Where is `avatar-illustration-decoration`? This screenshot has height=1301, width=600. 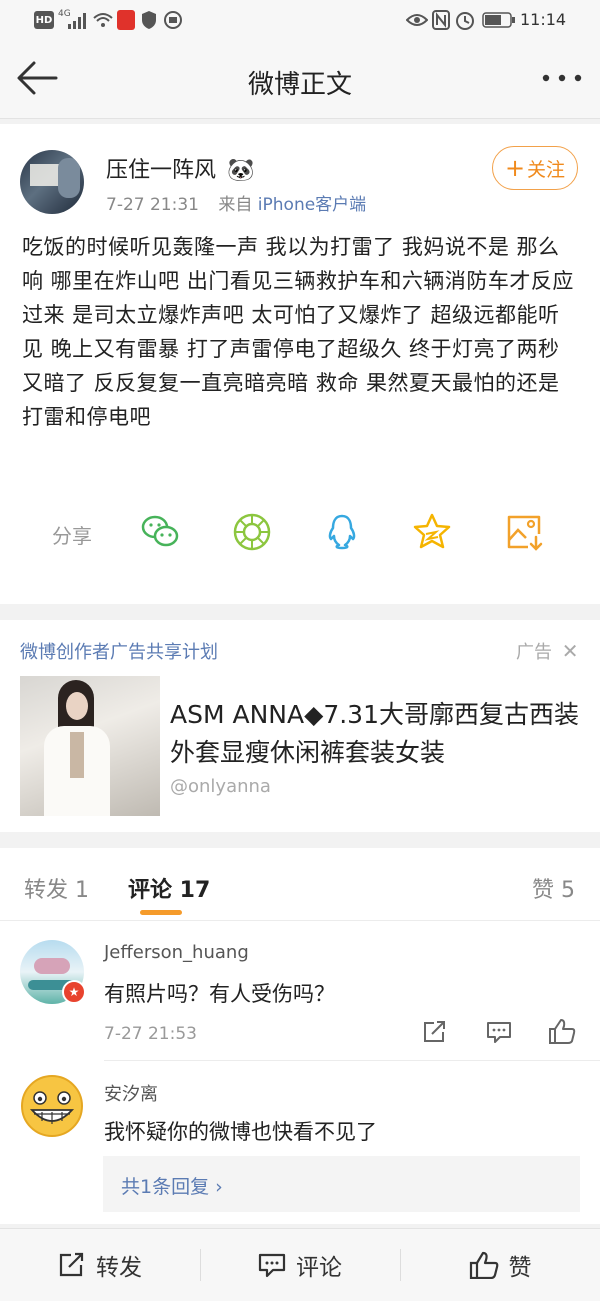 avatar-illustration-decoration is located at coordinates (52, 966).